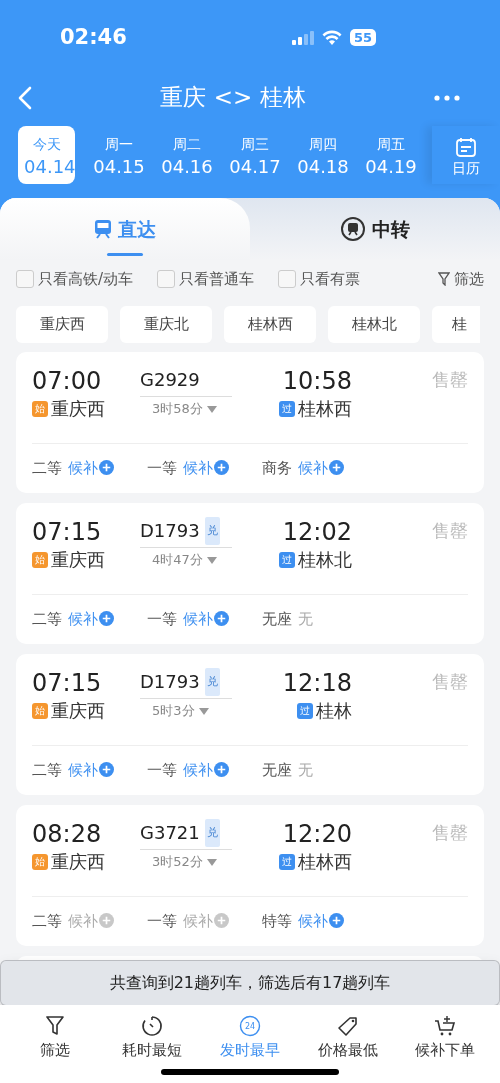  I want to click on date-tab: 周四 04.18, so click(323, 155).